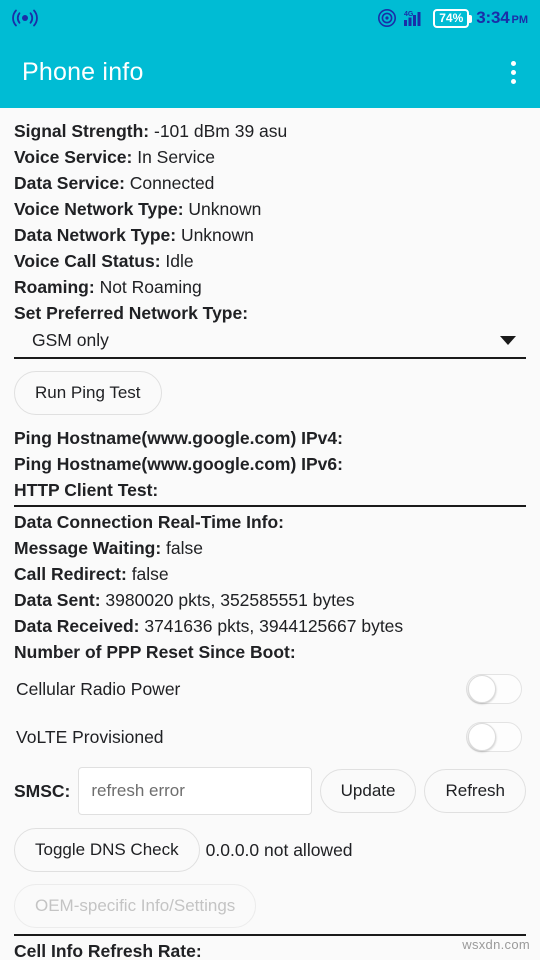 This screenshot has height=960, width=540. I want to click on info-row: Call Redirect: false, so click(270, 574).